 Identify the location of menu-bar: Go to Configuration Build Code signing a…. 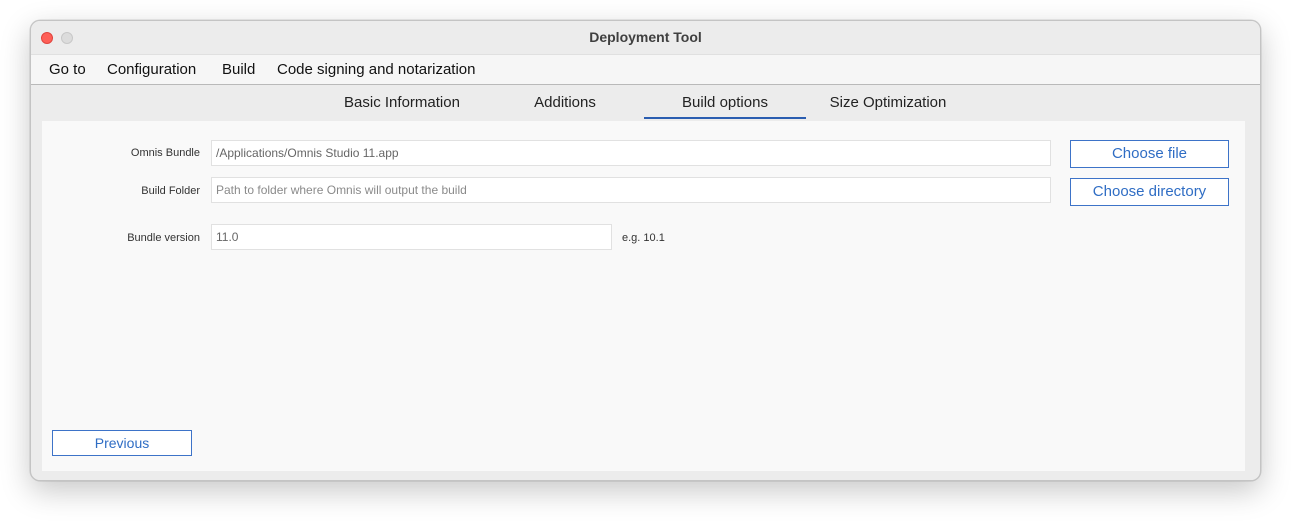
(645, 69).